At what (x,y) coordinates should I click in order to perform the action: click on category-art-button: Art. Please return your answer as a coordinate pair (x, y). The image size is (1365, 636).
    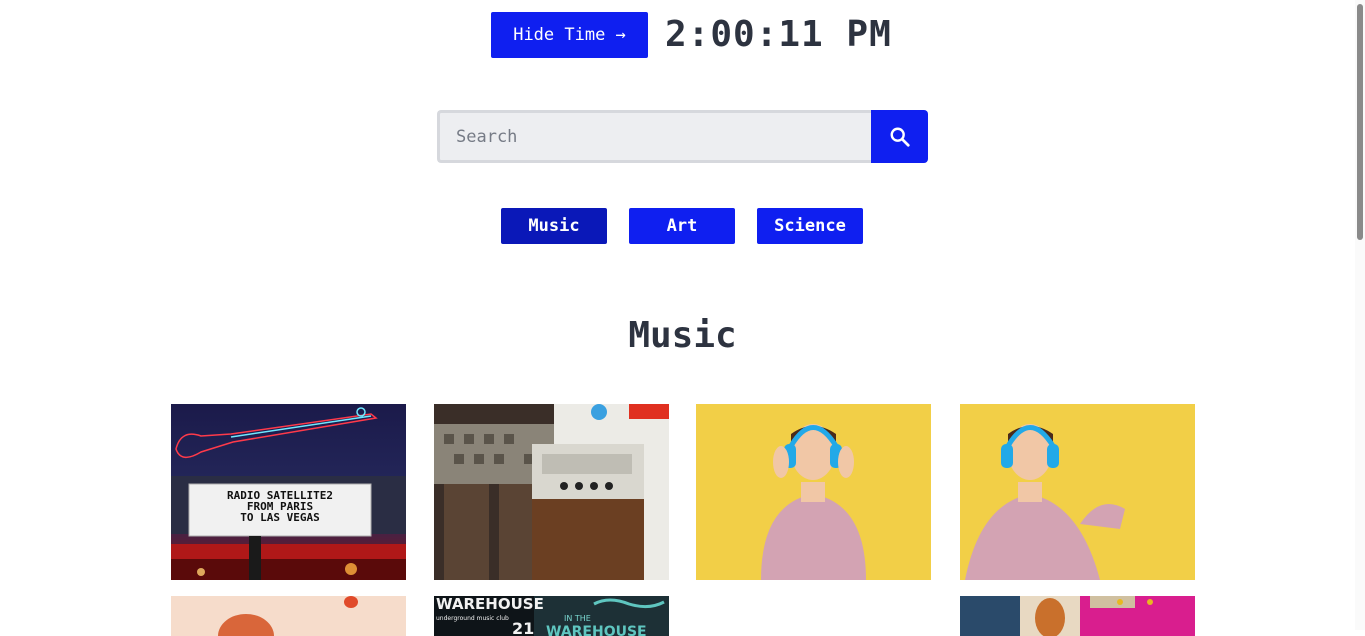
    Looking at the image, I should click on (682, 226).